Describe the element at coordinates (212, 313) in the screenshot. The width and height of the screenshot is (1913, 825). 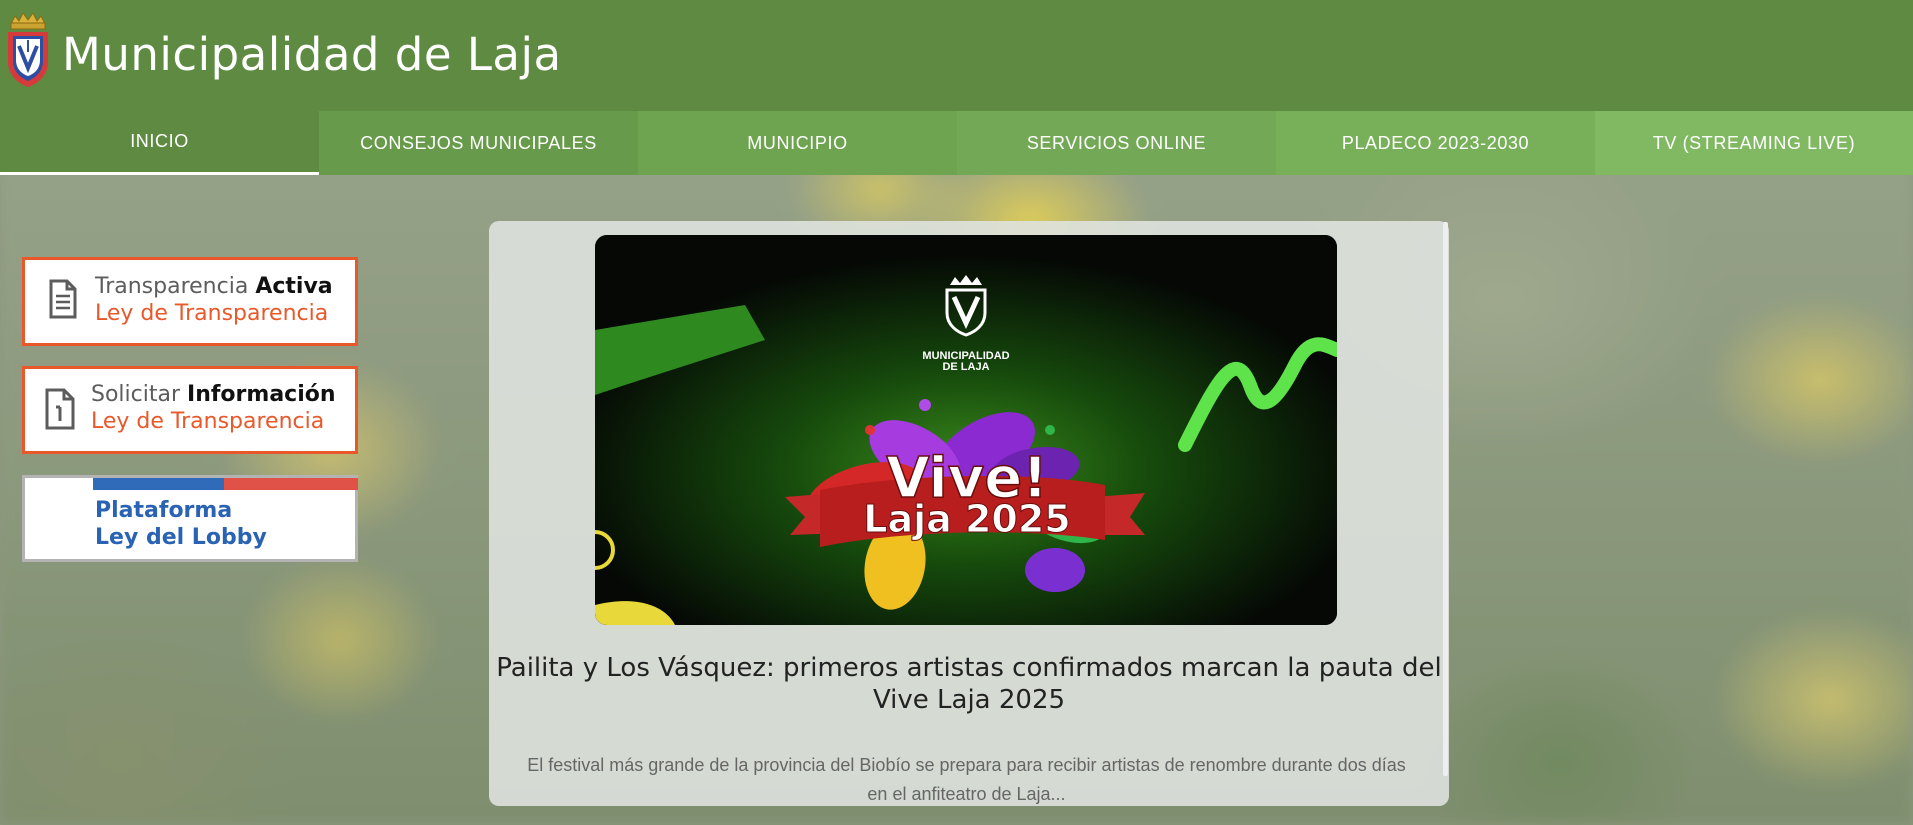
I see `transparencia-line2: Ley de Transparencia` at that location.